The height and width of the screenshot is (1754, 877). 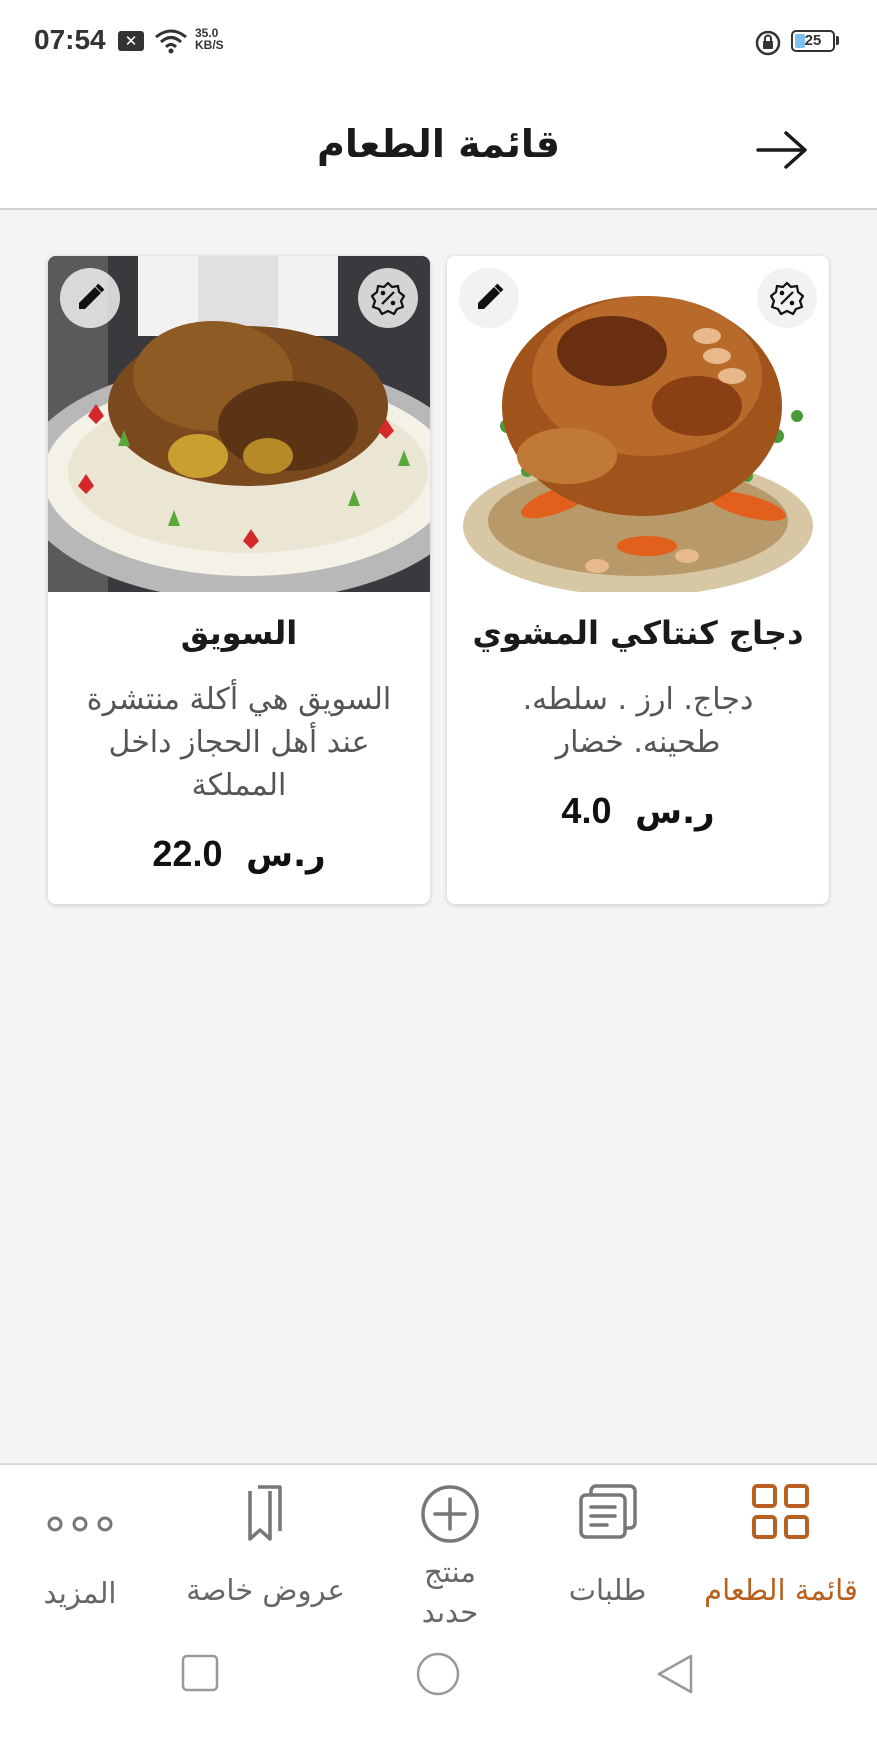 I want to click on app-bar: قائمة الطعام, so click(x=438, y=147).